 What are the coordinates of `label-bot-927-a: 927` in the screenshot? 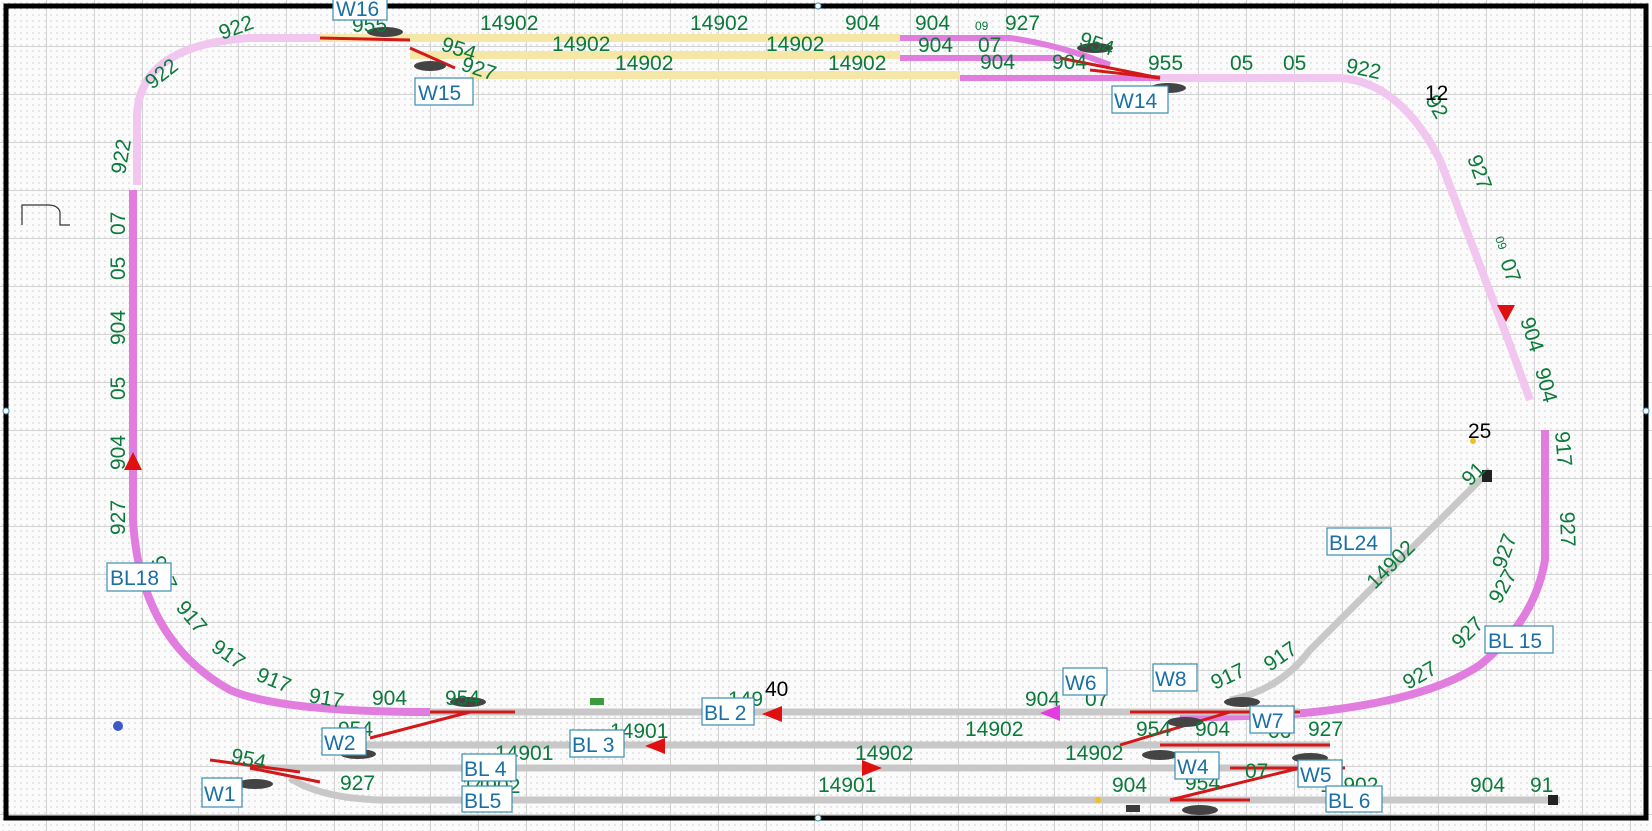 It's located at (357, 783).